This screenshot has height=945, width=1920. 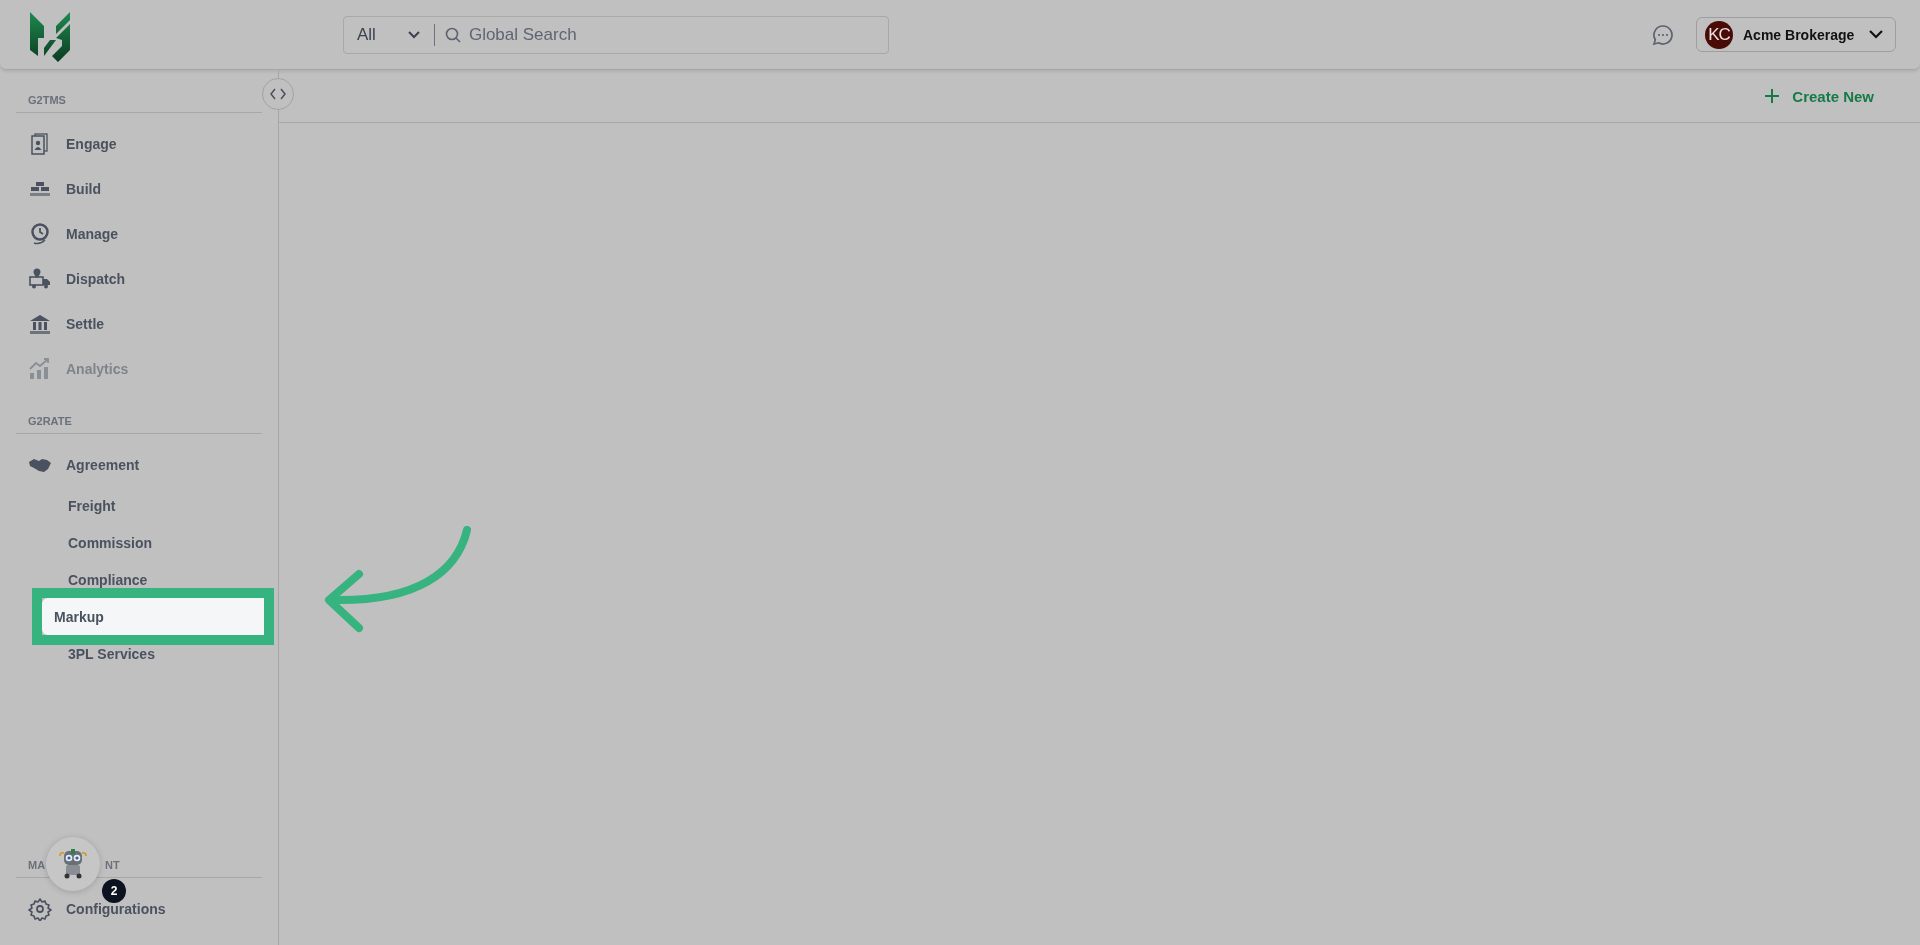 I want to click on chat-icon, so click(x=1663, y=34).